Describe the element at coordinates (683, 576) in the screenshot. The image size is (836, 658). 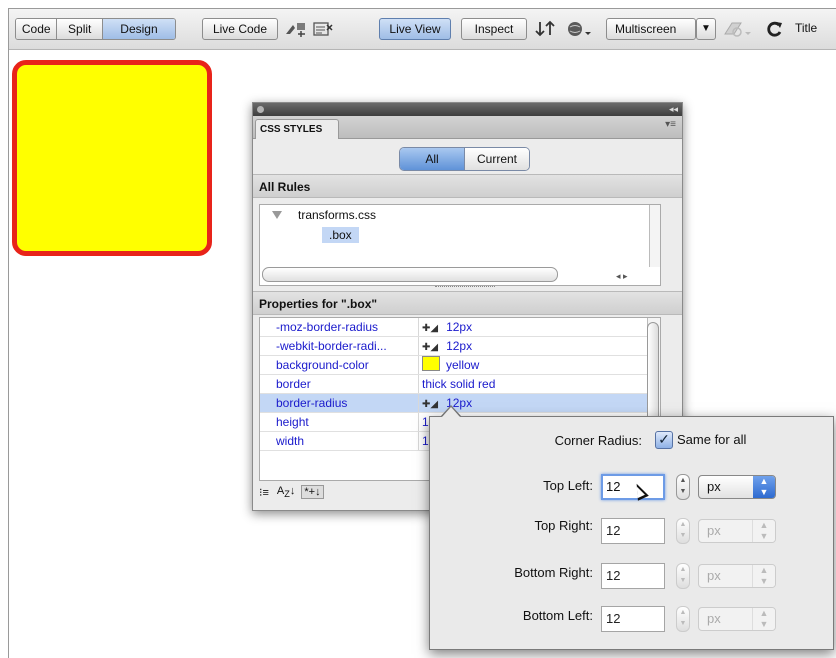
I see `bottom-right-stepper: ▲ ▼` at that location.